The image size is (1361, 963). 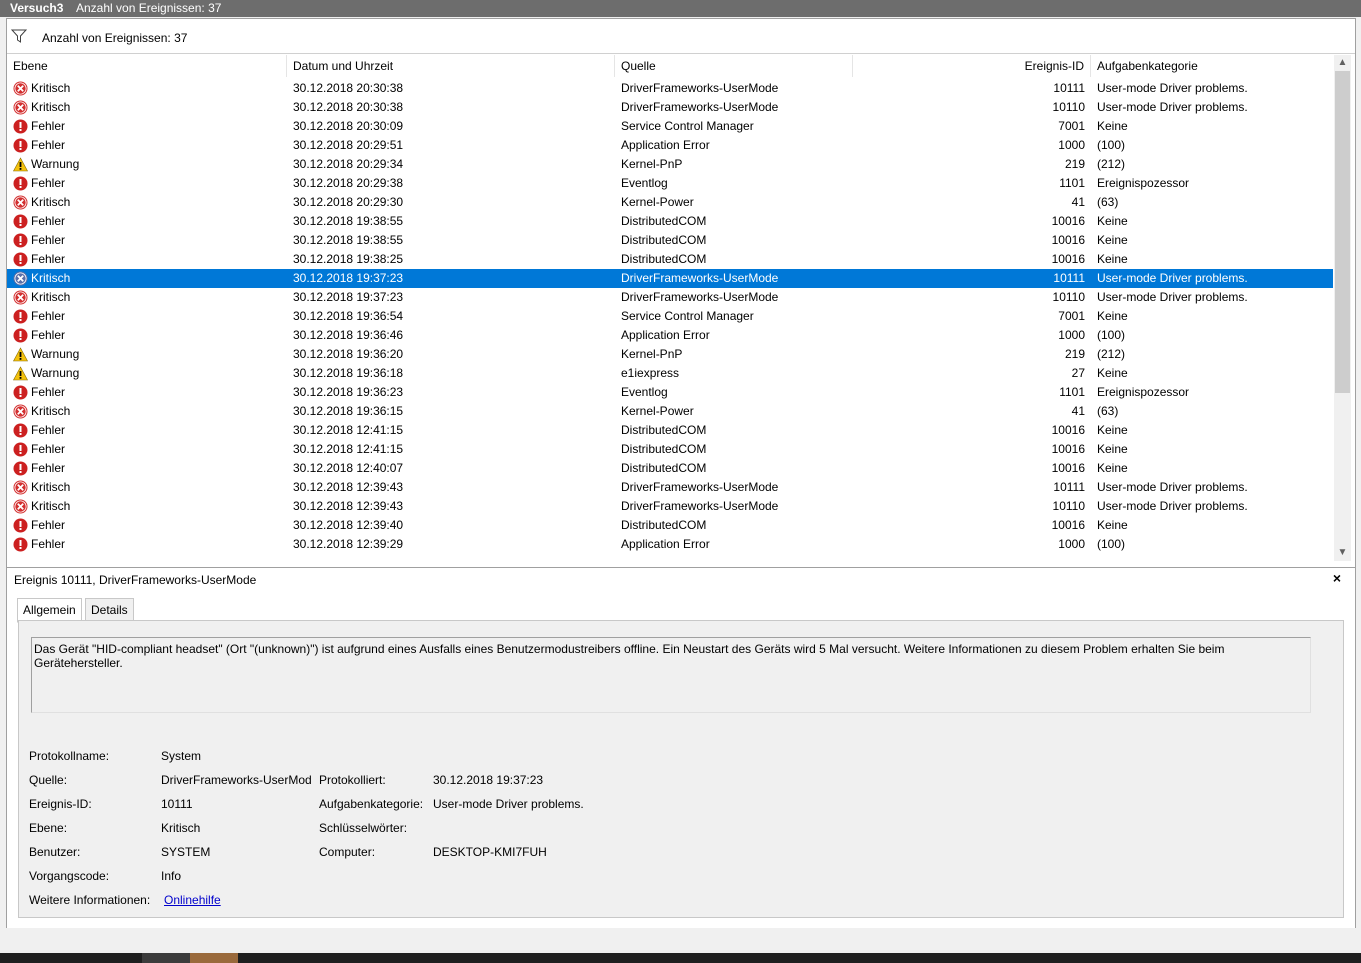 I want to click on cell-category: (212), so click(x=1111, y=354).